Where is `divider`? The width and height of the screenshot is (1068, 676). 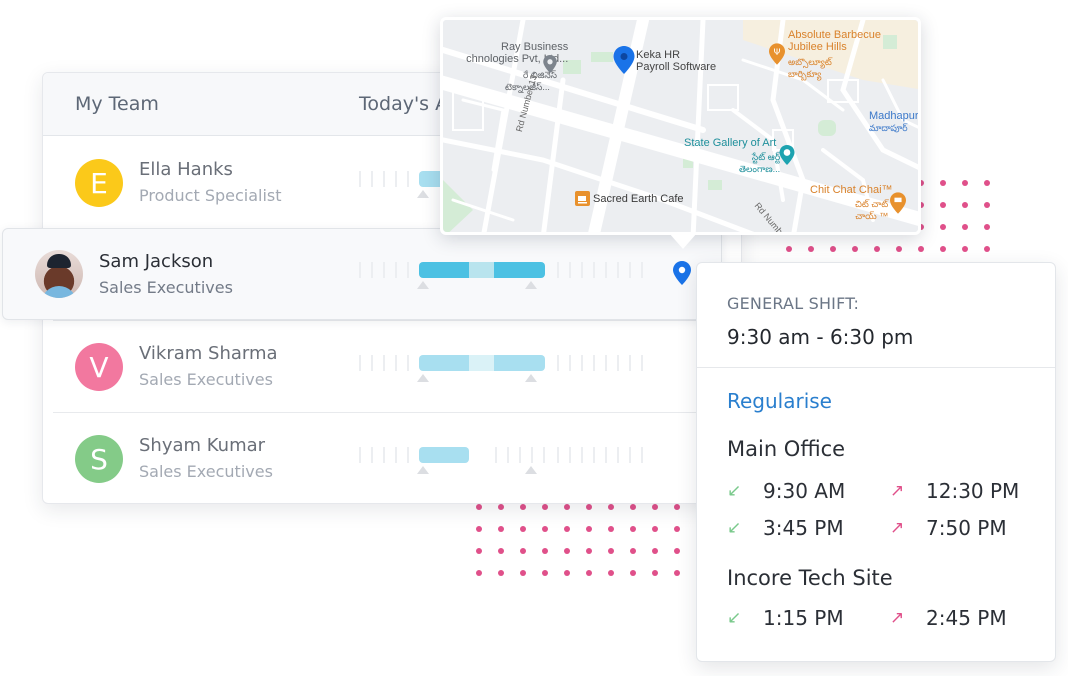
divider is located at coordinates (876, 367).